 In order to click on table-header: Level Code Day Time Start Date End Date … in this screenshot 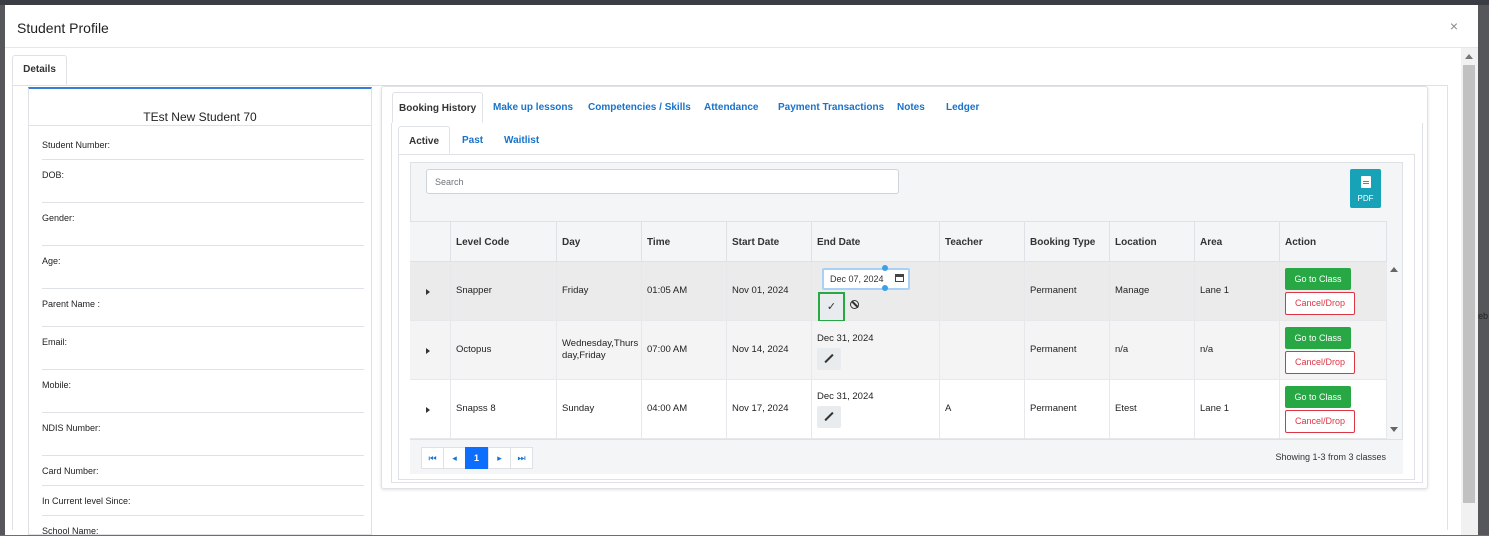, I will do `click(898, 241)`.